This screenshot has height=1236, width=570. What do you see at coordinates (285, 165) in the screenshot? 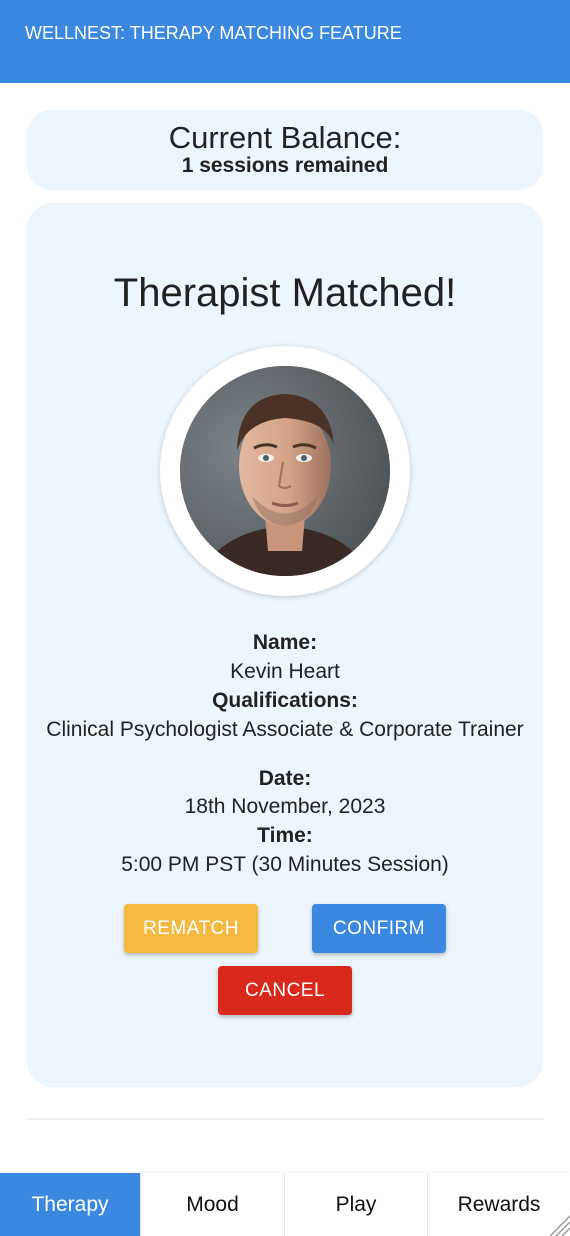
I see `sessions-remaining: 1 sessions remained` at bounding box center [285, 165].